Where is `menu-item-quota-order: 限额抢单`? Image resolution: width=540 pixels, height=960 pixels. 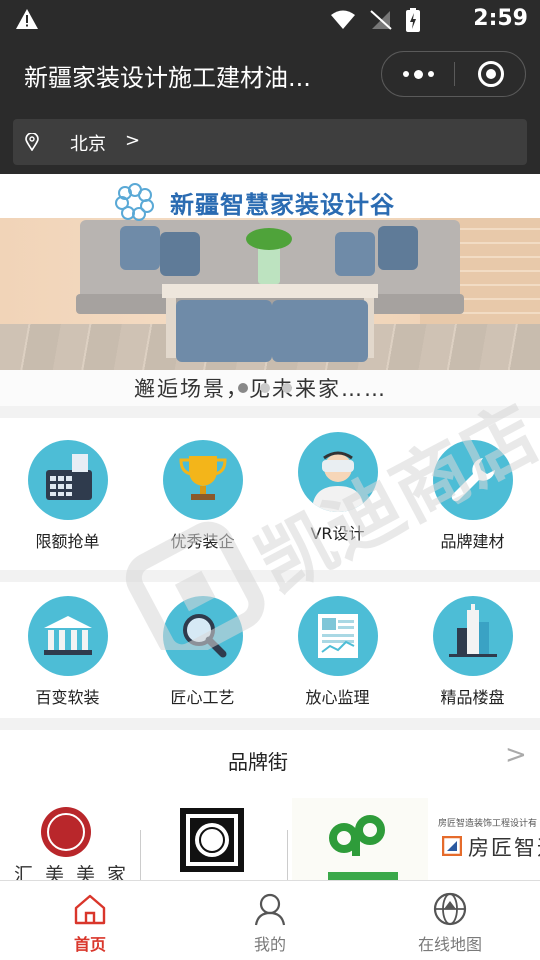
menu-item-quota-order: 限额抢单 is located at coordinates (67, 494).